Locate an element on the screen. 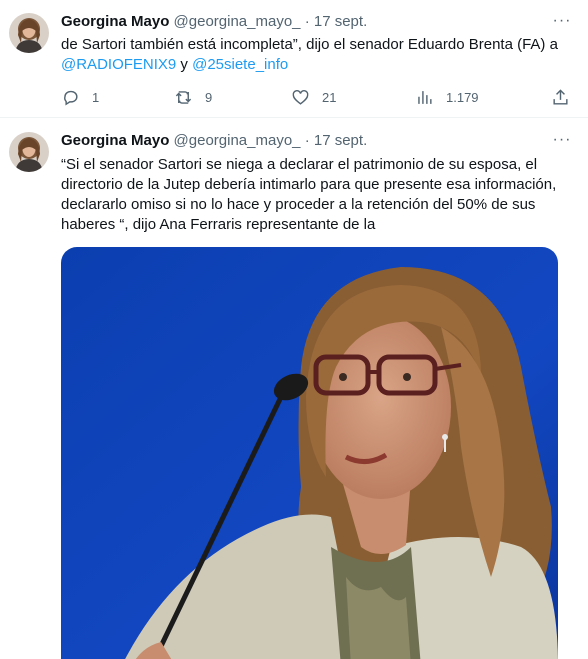  views-icon is located at coordinates (425, 97).